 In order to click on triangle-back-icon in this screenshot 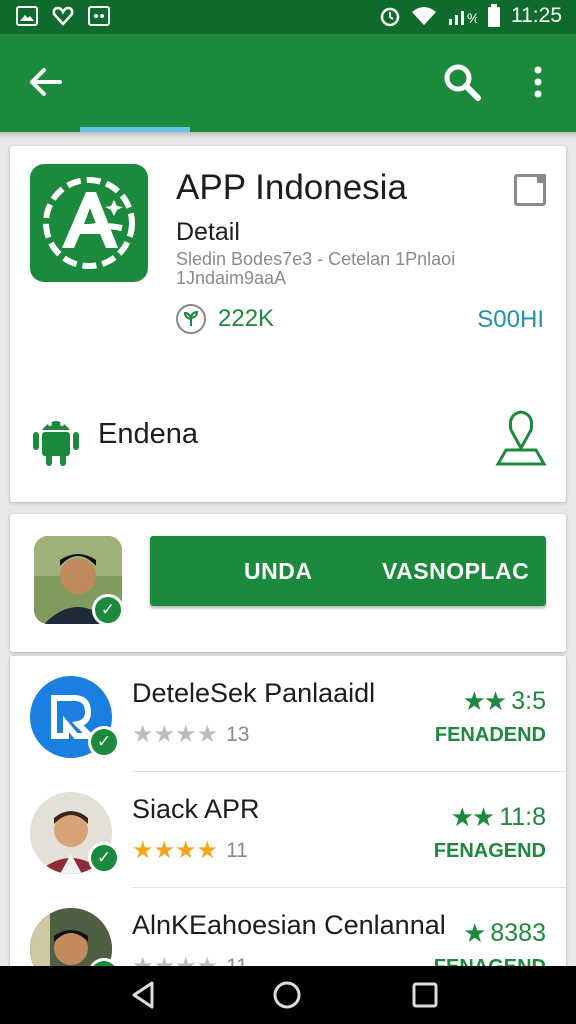, I will do `click(143, 995)`.